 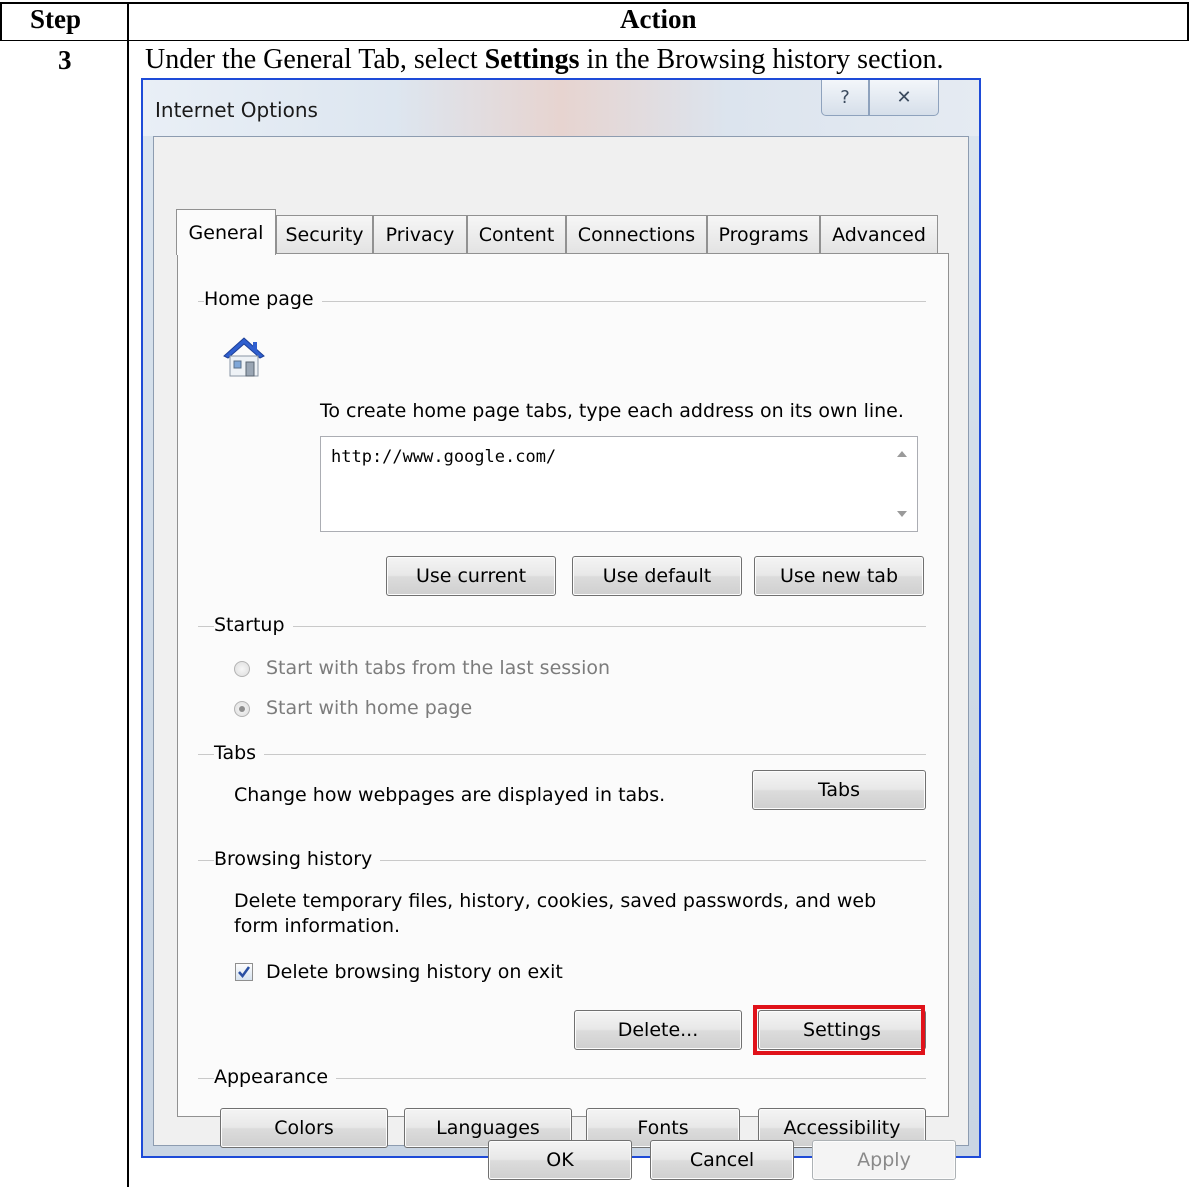 What do you see at coordinates (245, 357) in the screenshot?
I see `home-icon` at bounding box center [245, 357].